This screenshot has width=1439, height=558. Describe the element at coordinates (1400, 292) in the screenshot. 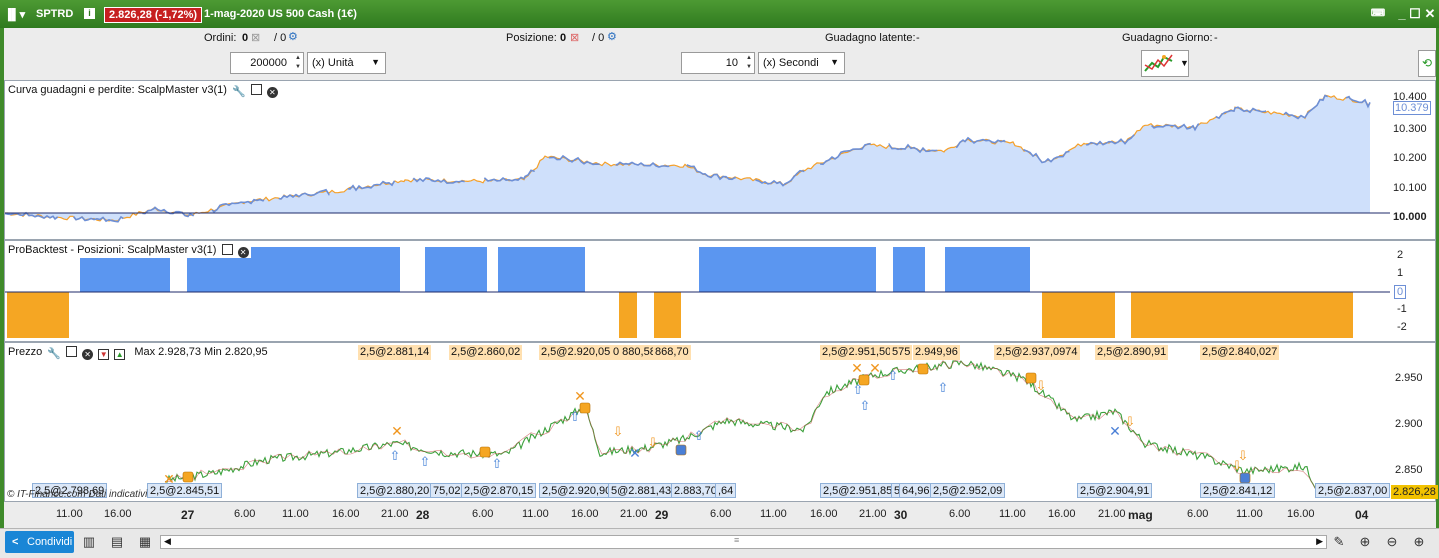

I see `positions-axis-tick: 0` at that location.